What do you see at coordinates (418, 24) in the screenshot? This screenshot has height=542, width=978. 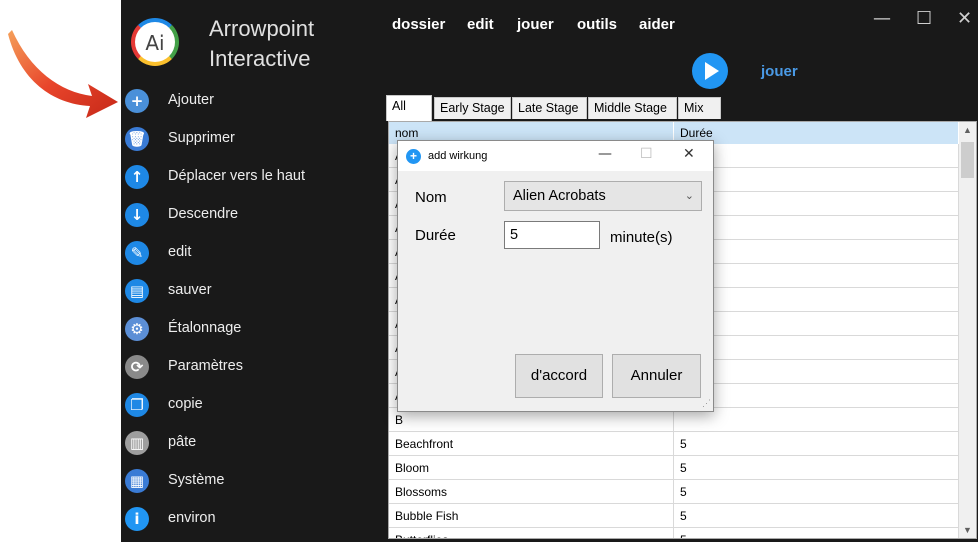 I see `menu-dossier: dossier` at bounding box center [418, 24].